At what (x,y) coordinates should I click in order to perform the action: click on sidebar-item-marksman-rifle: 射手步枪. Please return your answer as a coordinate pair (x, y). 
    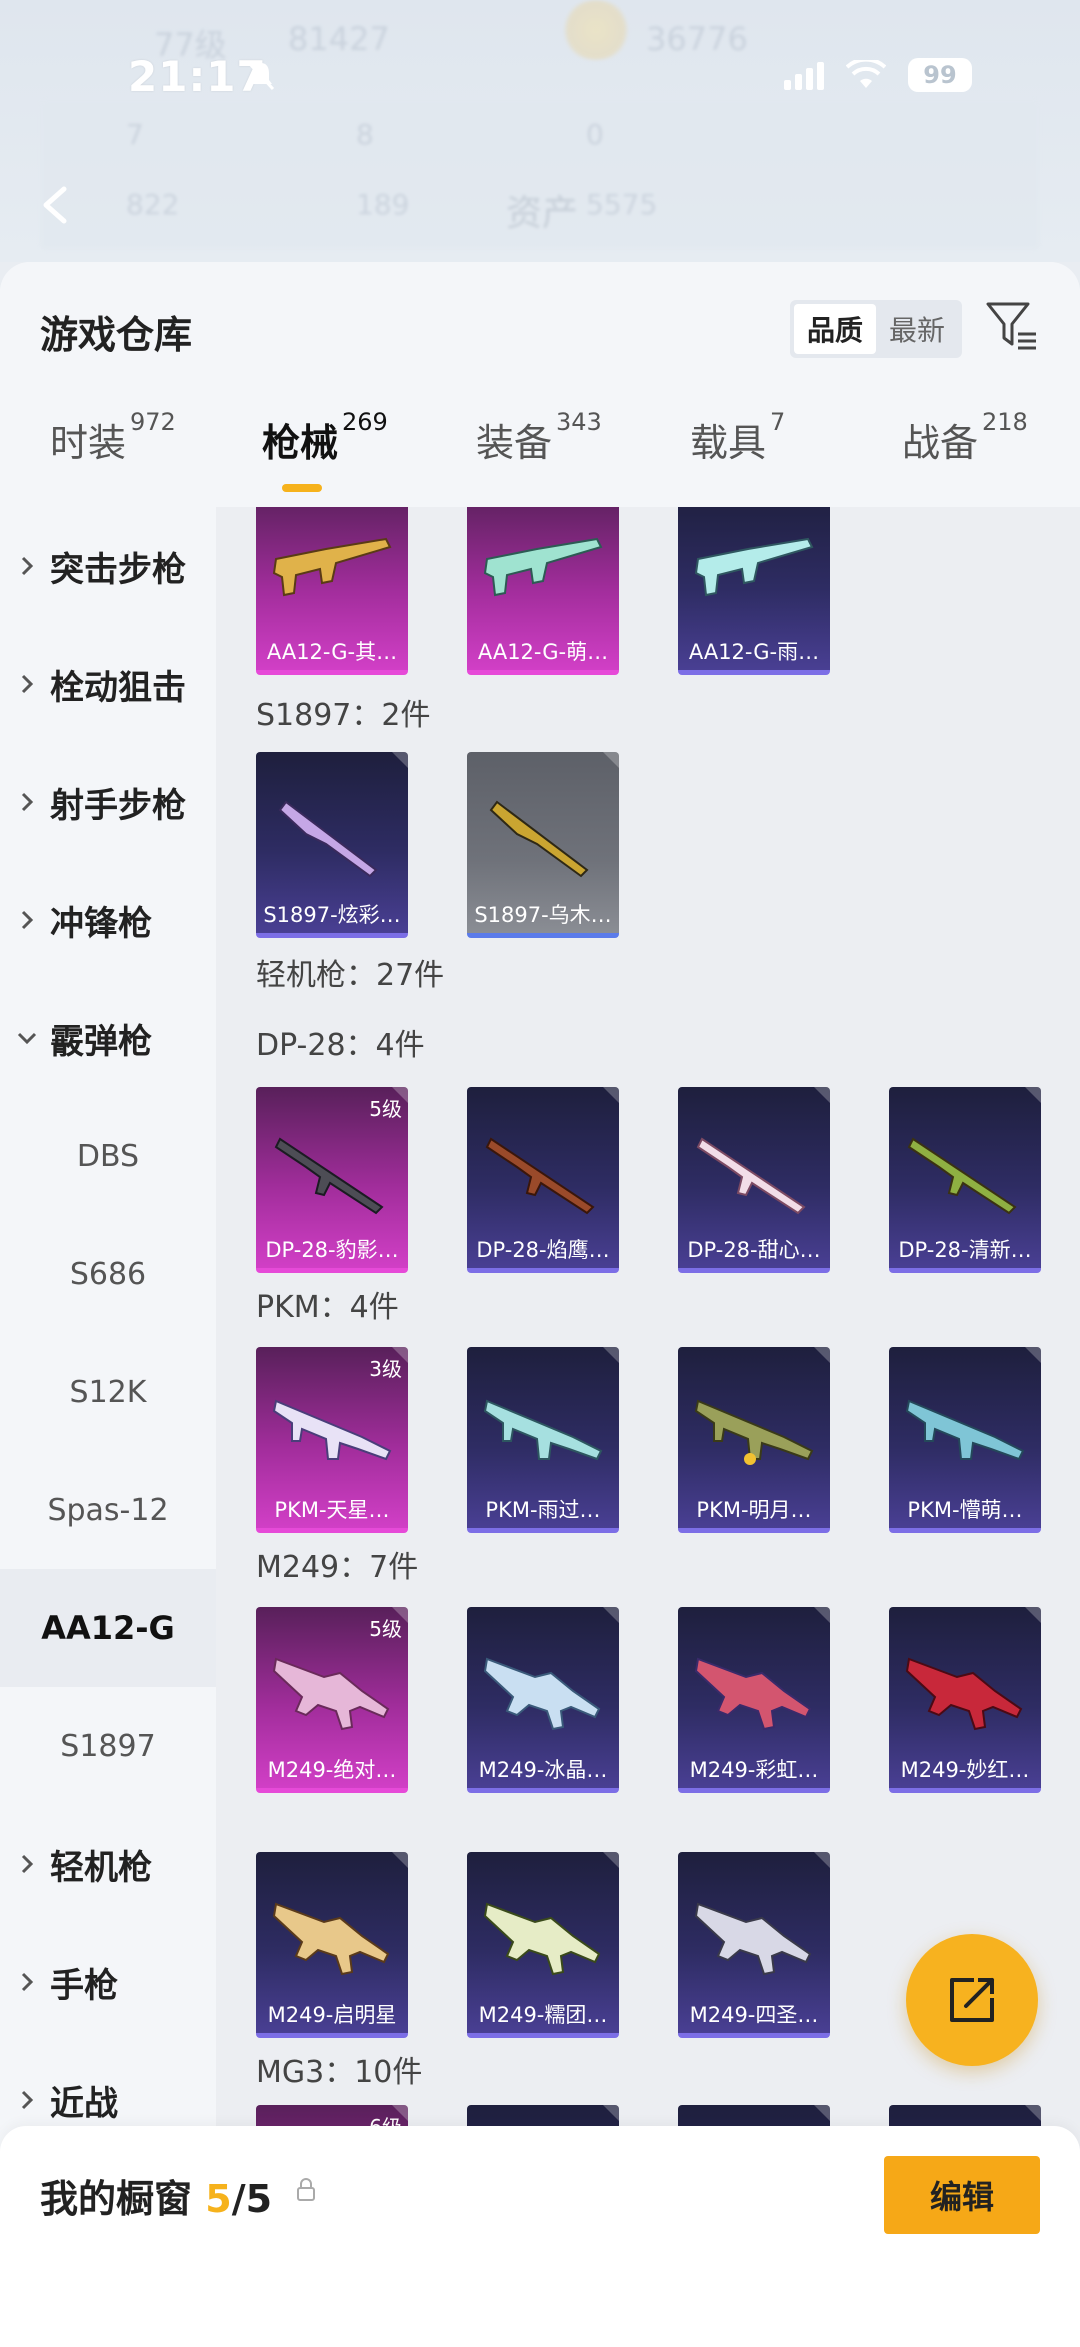
    Looking at the image, I should click on (108, 802).